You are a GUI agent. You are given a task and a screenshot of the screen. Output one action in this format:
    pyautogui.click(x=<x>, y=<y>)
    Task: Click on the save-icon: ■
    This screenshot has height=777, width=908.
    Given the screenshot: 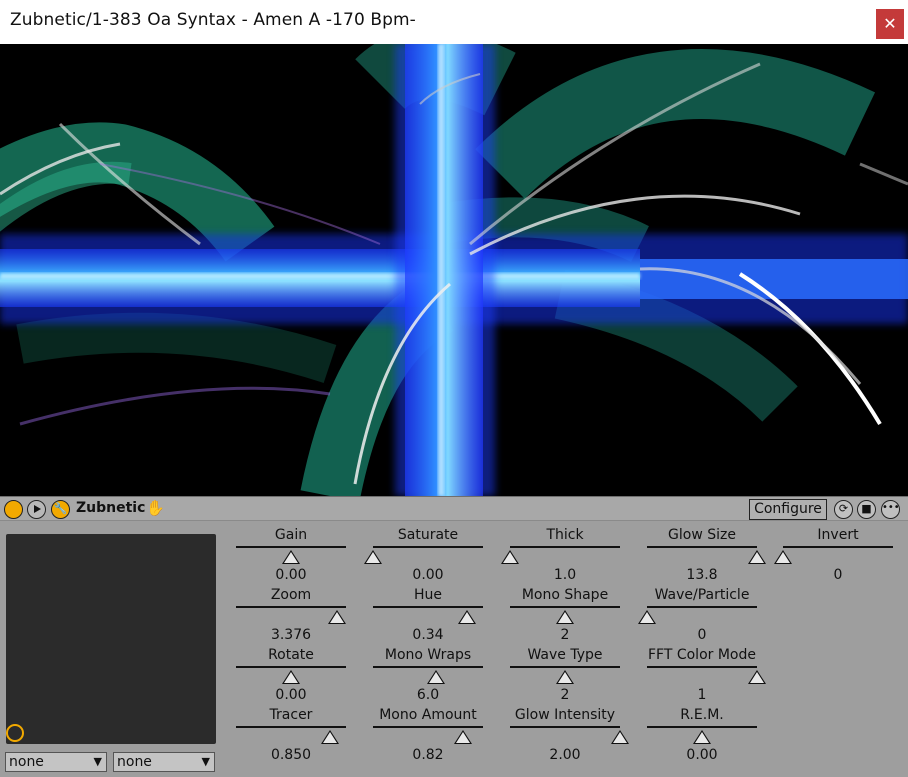 What is the action you would take?
    pyautogui.click(x=866, y=509)
    